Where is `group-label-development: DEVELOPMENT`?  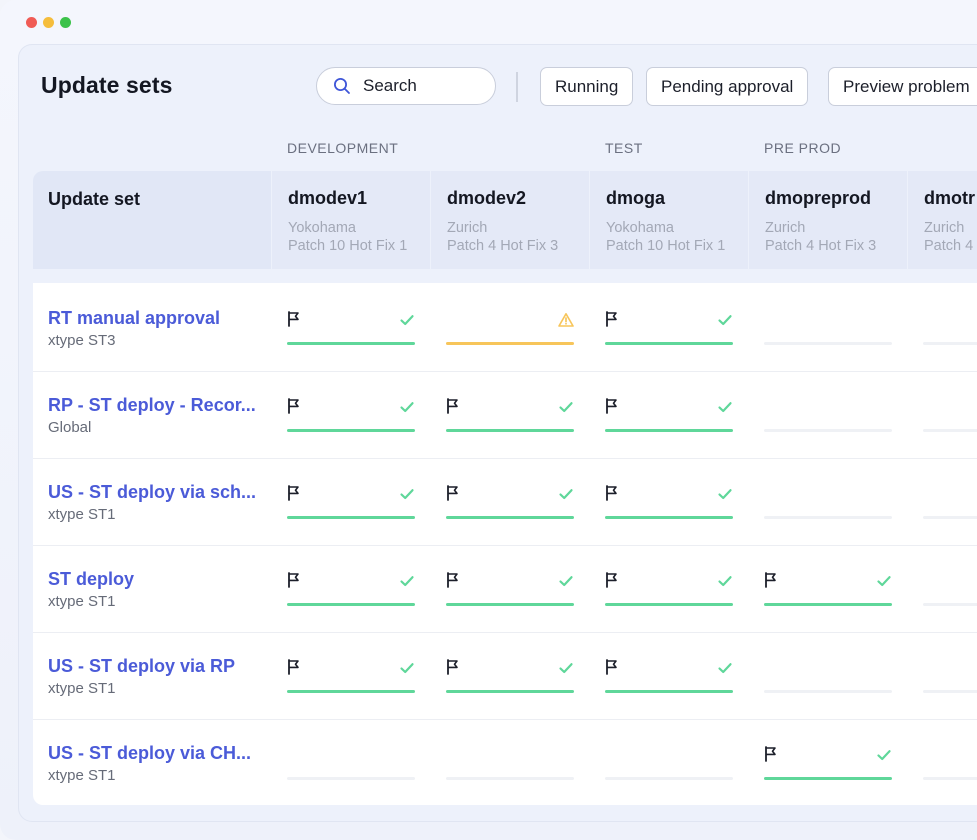
group-label-development: DEVELOPMENT is located at coordinates (343, 148).